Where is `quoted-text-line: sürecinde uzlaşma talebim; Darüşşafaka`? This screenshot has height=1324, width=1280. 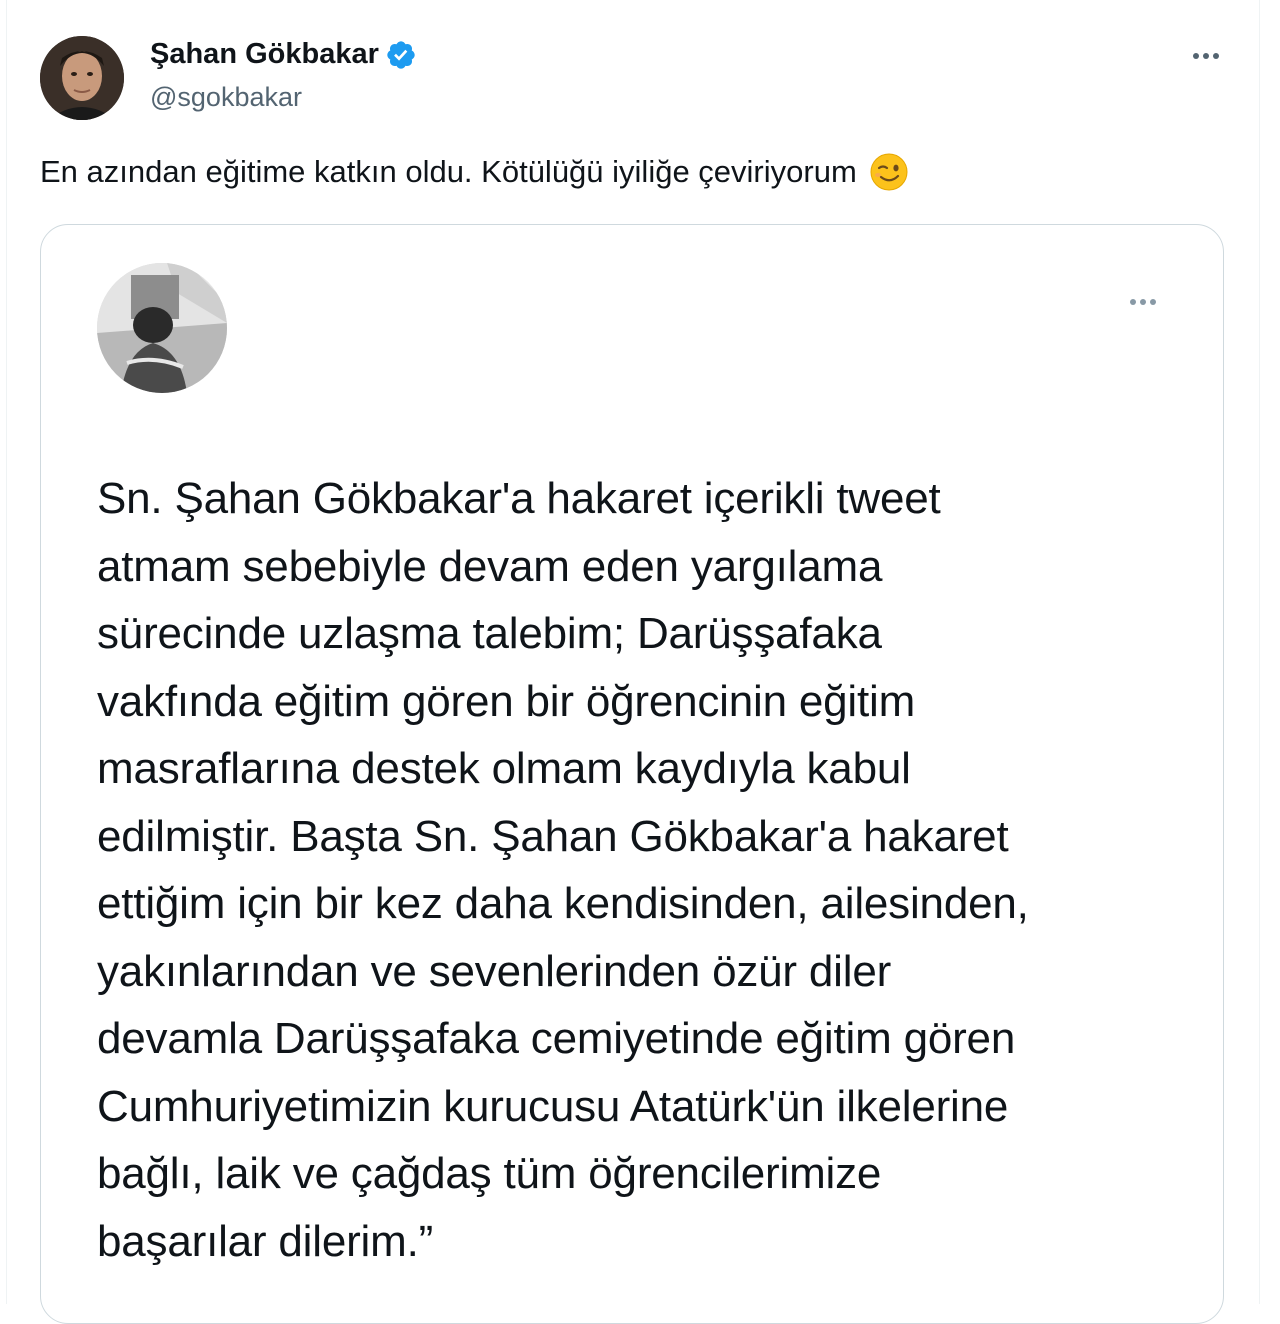
quoted-text-line: sürecinde uzlaşma talebim; Darüşşafaka is located at coordinates (489, 633).